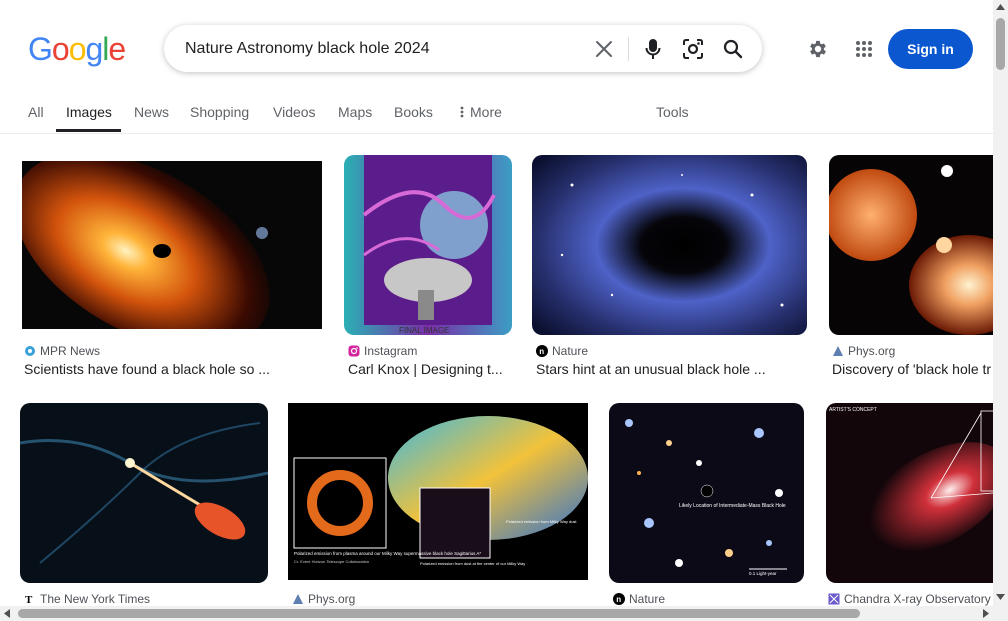  Describe the element at coordinates (930, 49) in the screenshot. I see `sign-in-button: Sign in` at that location.